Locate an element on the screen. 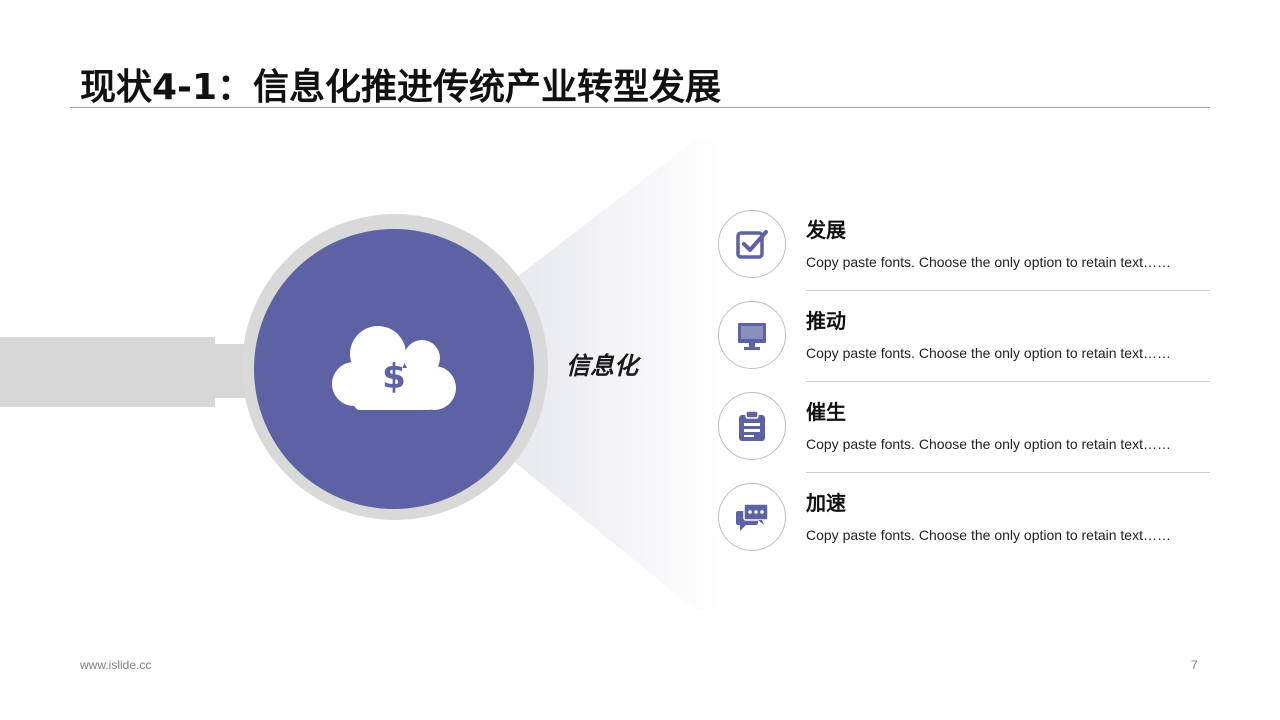 The height and width of the screenshot is (720, 1280). monitor-icon is located at coordinates (752, 336).